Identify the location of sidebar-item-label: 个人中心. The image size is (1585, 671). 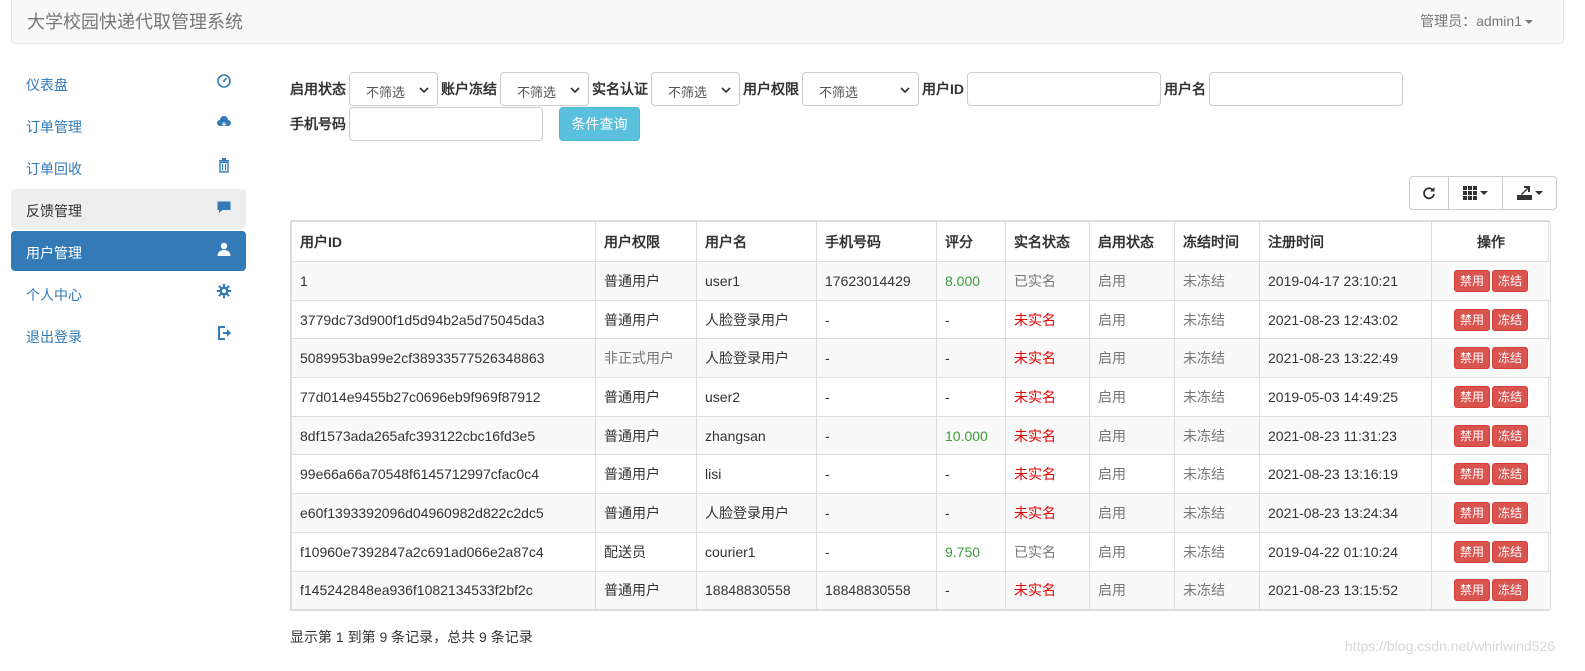
(54, 295).